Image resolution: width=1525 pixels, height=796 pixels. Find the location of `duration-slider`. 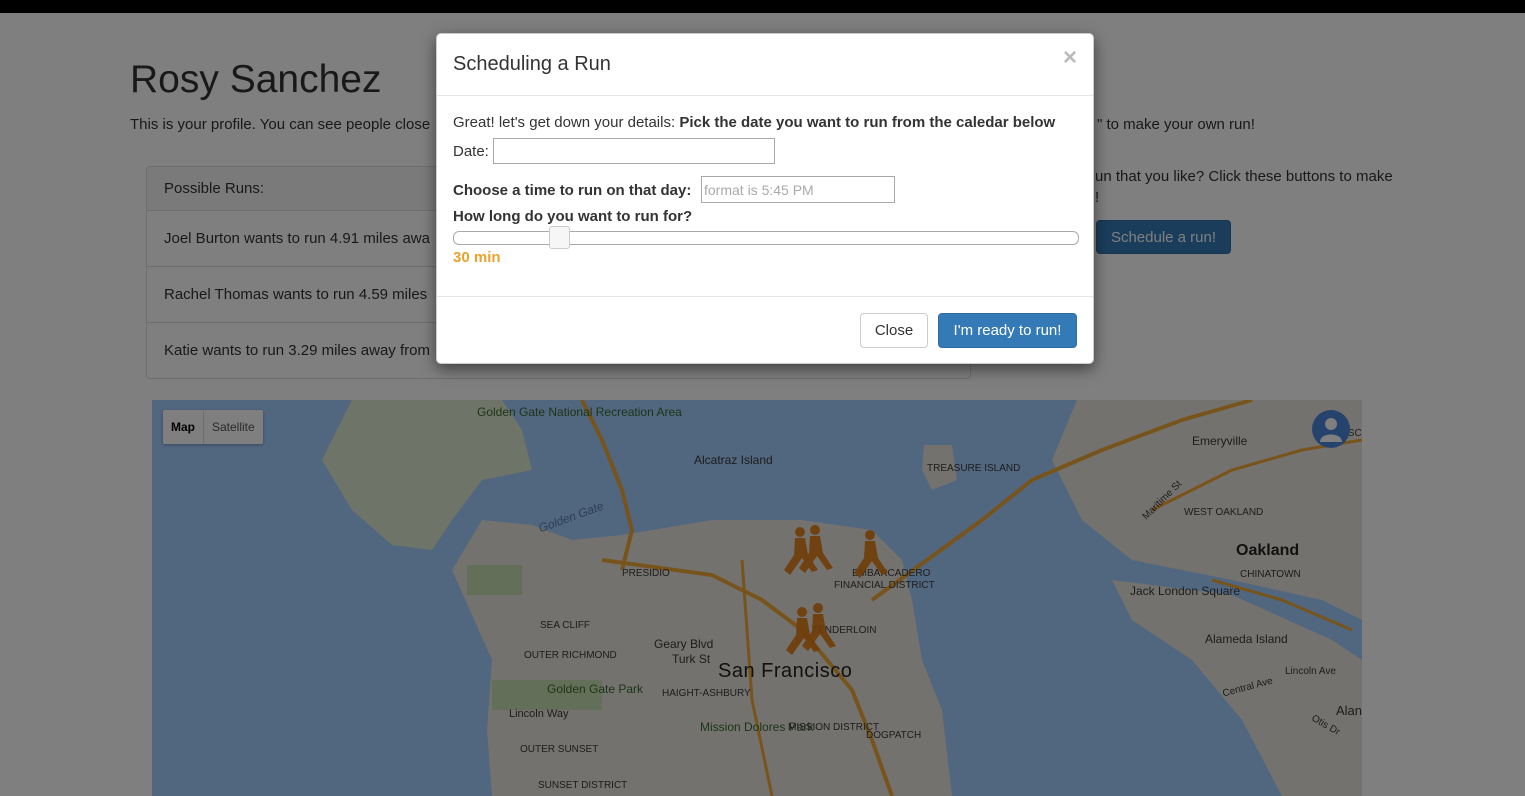

duration-slider is located at coordinates (766, 237).